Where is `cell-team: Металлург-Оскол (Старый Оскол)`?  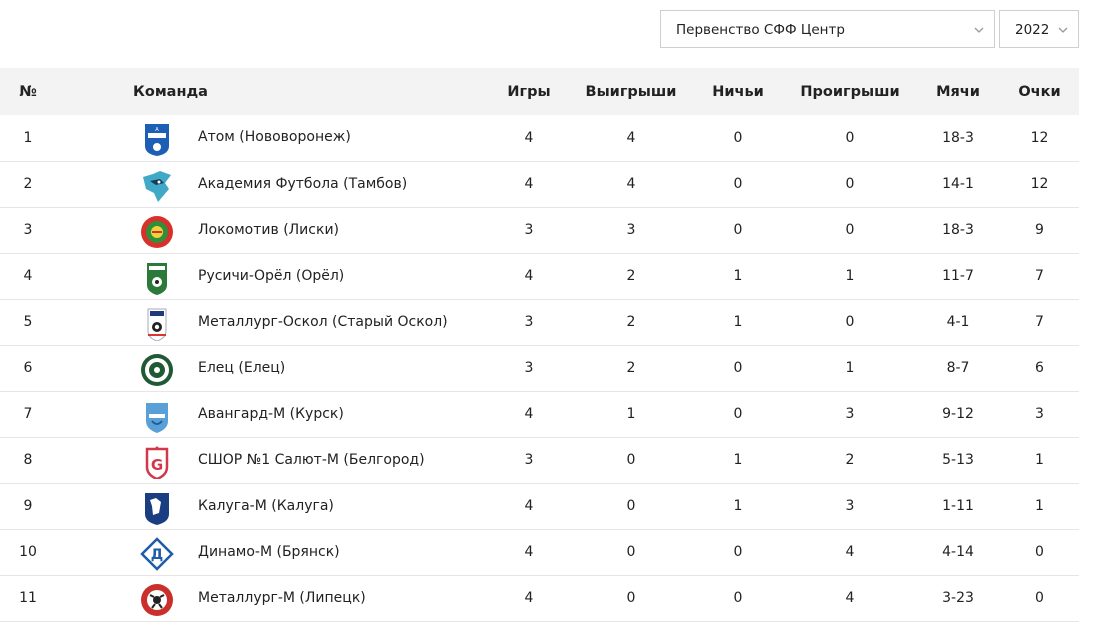
cell-team: Металлург-Оскол (Старый Оскол) is located at coordinates (272, 322).